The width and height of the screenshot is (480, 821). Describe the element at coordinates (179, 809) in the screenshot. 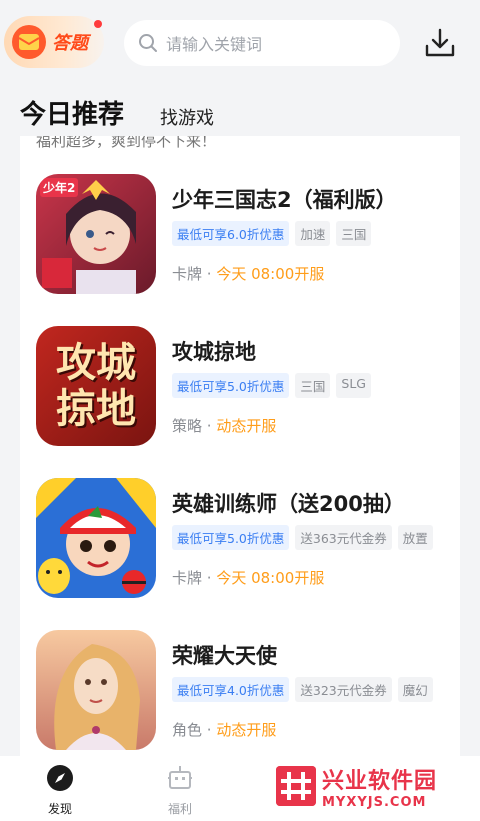

I see `nav-label: 福利` at that location.